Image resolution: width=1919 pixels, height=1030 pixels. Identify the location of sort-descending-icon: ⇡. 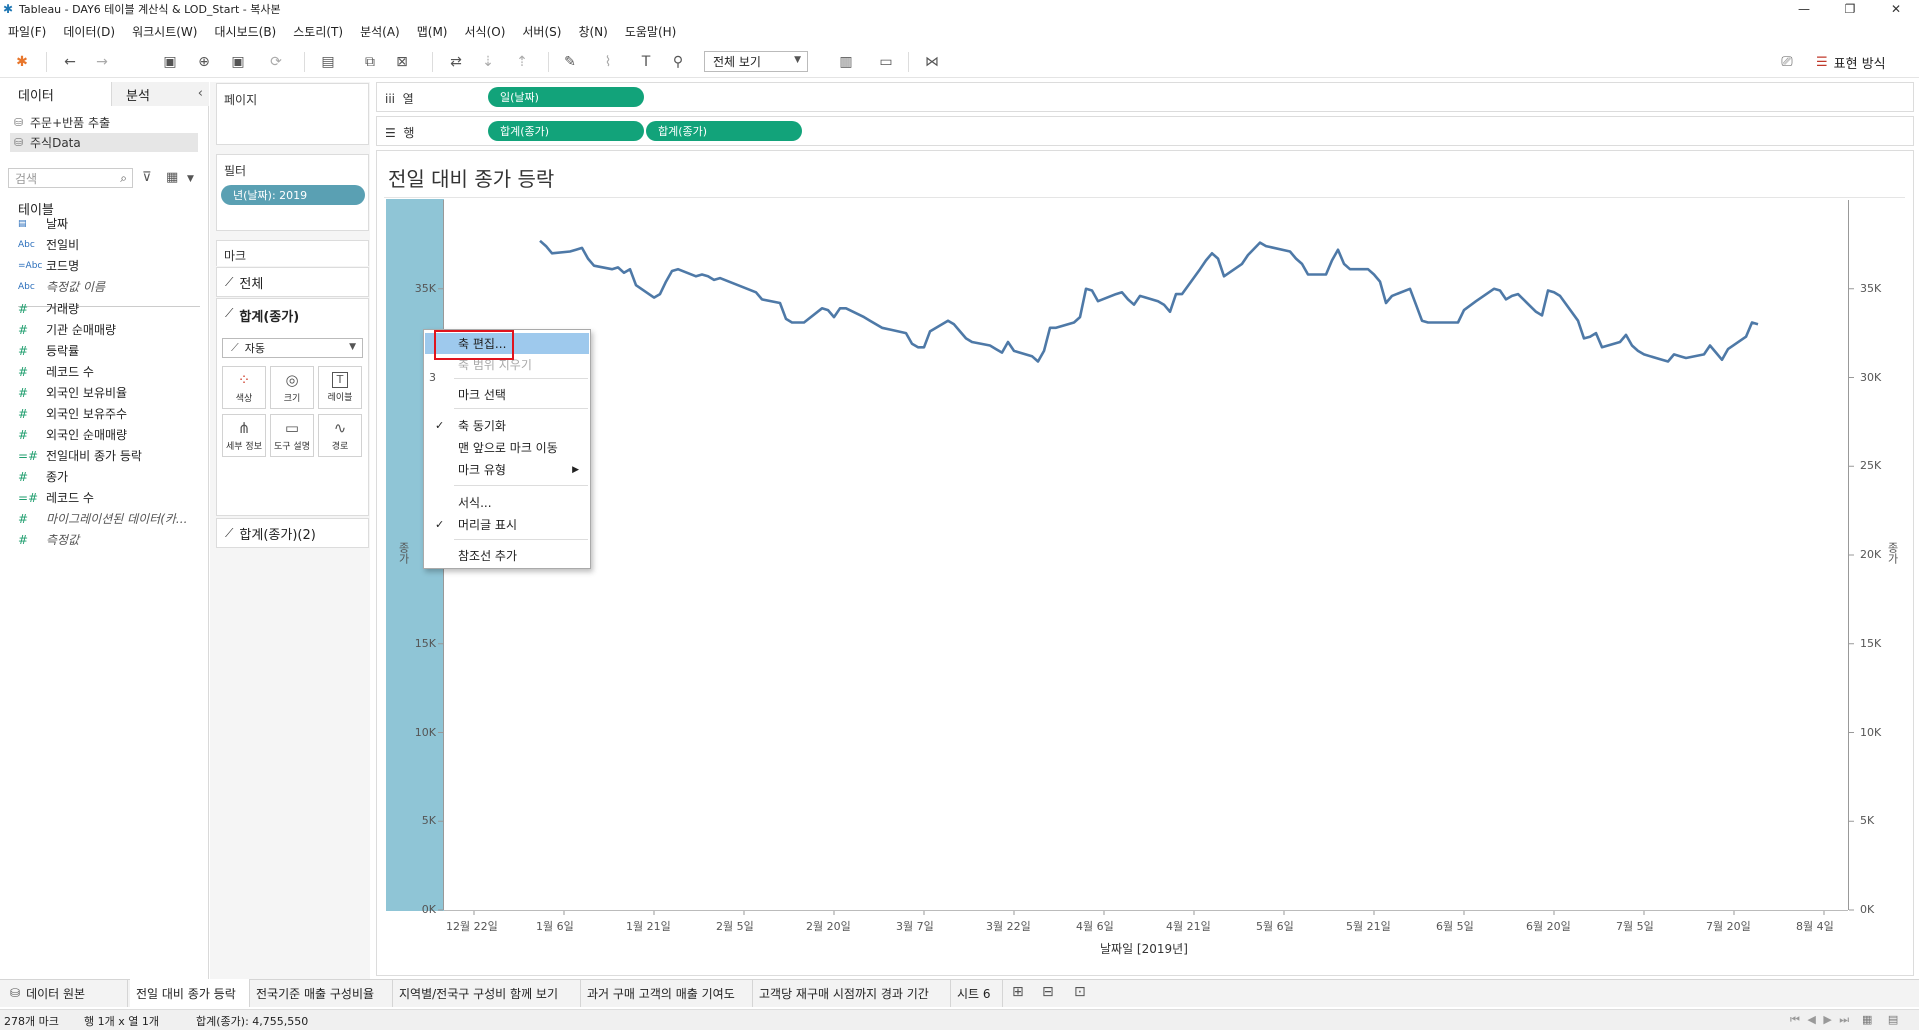
(522, 62).